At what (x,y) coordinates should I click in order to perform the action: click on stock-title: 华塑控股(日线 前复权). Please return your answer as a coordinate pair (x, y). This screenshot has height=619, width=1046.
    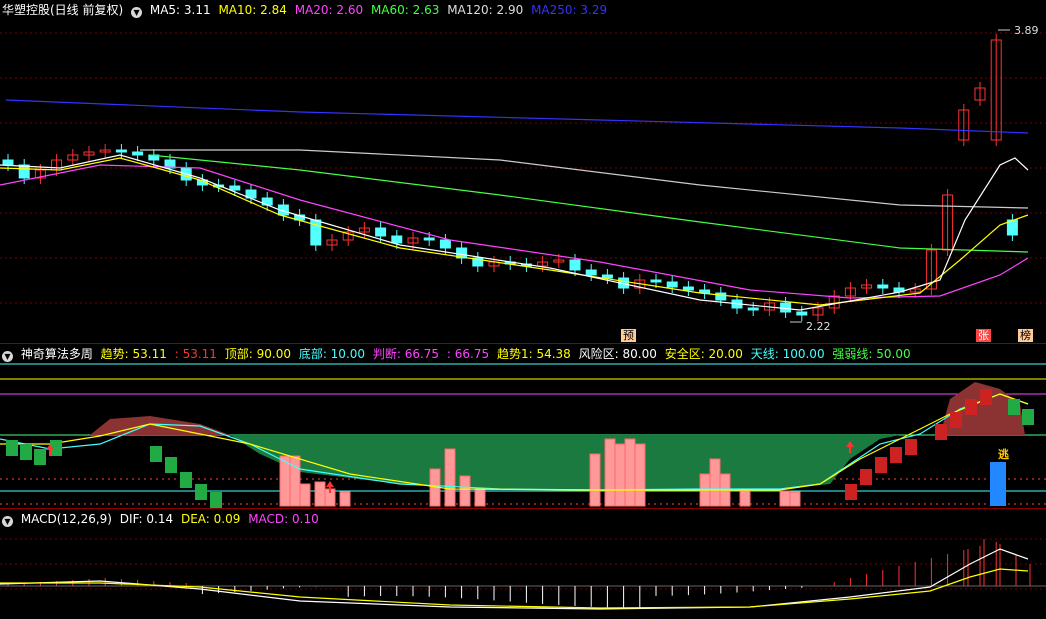
    Looking at the image, I should click on (63, 10).